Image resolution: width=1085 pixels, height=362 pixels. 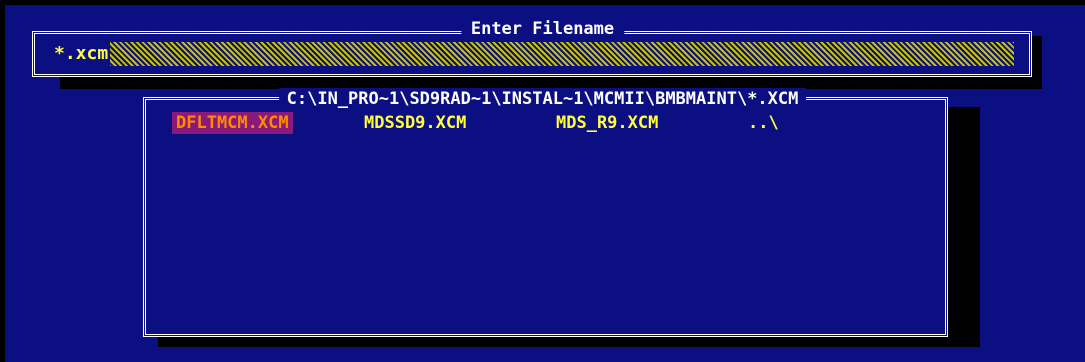 I want to click on file-item-mds-r9: MDS_R9.XCM, so click(x=607, y=123).